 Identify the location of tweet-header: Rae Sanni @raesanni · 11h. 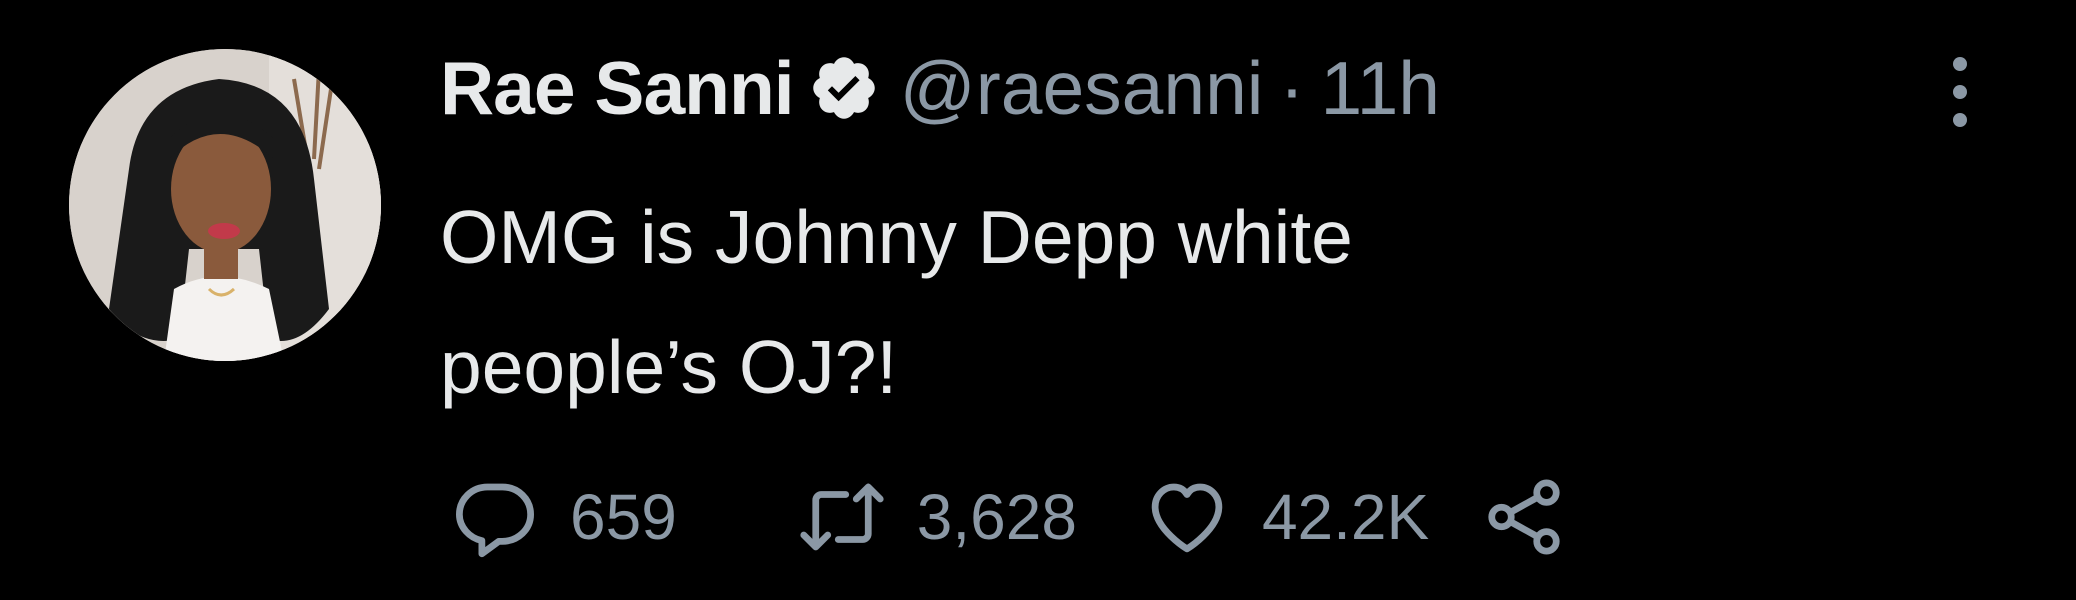
(940, 88).